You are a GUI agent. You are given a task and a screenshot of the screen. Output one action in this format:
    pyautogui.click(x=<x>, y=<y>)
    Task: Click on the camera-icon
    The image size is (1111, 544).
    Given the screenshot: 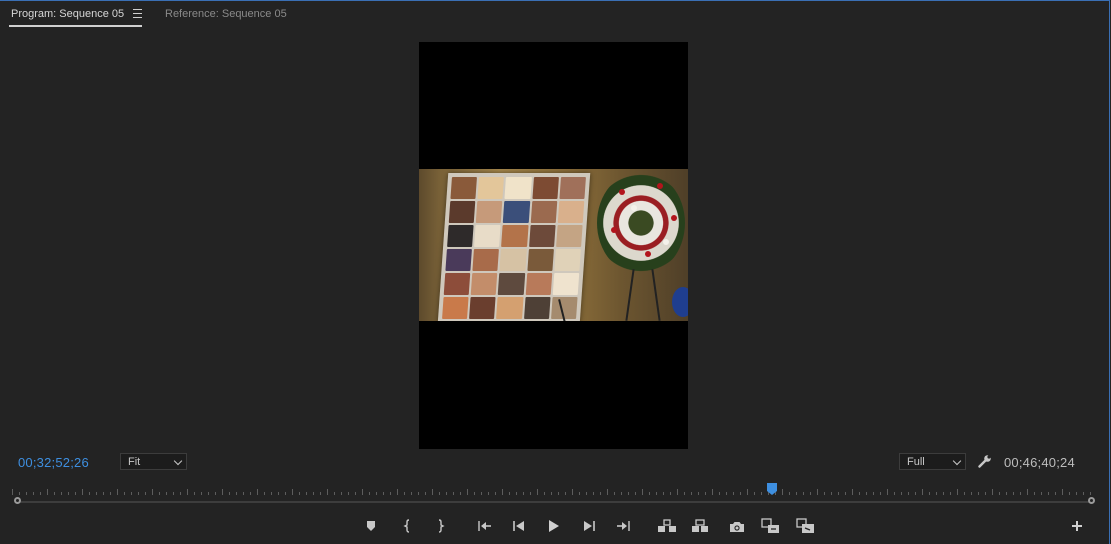 What is the action you would take?
    pyautogui.click(x=737, y=526)
    